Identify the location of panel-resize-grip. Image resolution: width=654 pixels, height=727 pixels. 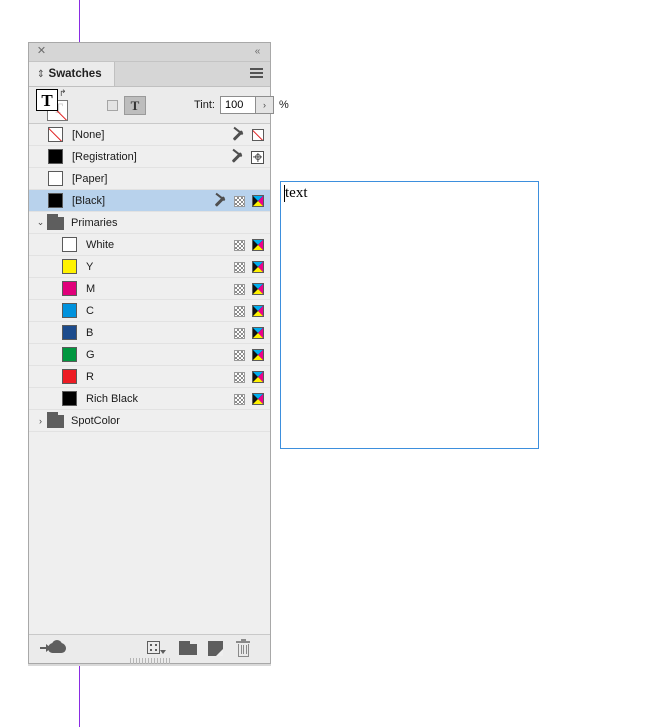
(150, 661).